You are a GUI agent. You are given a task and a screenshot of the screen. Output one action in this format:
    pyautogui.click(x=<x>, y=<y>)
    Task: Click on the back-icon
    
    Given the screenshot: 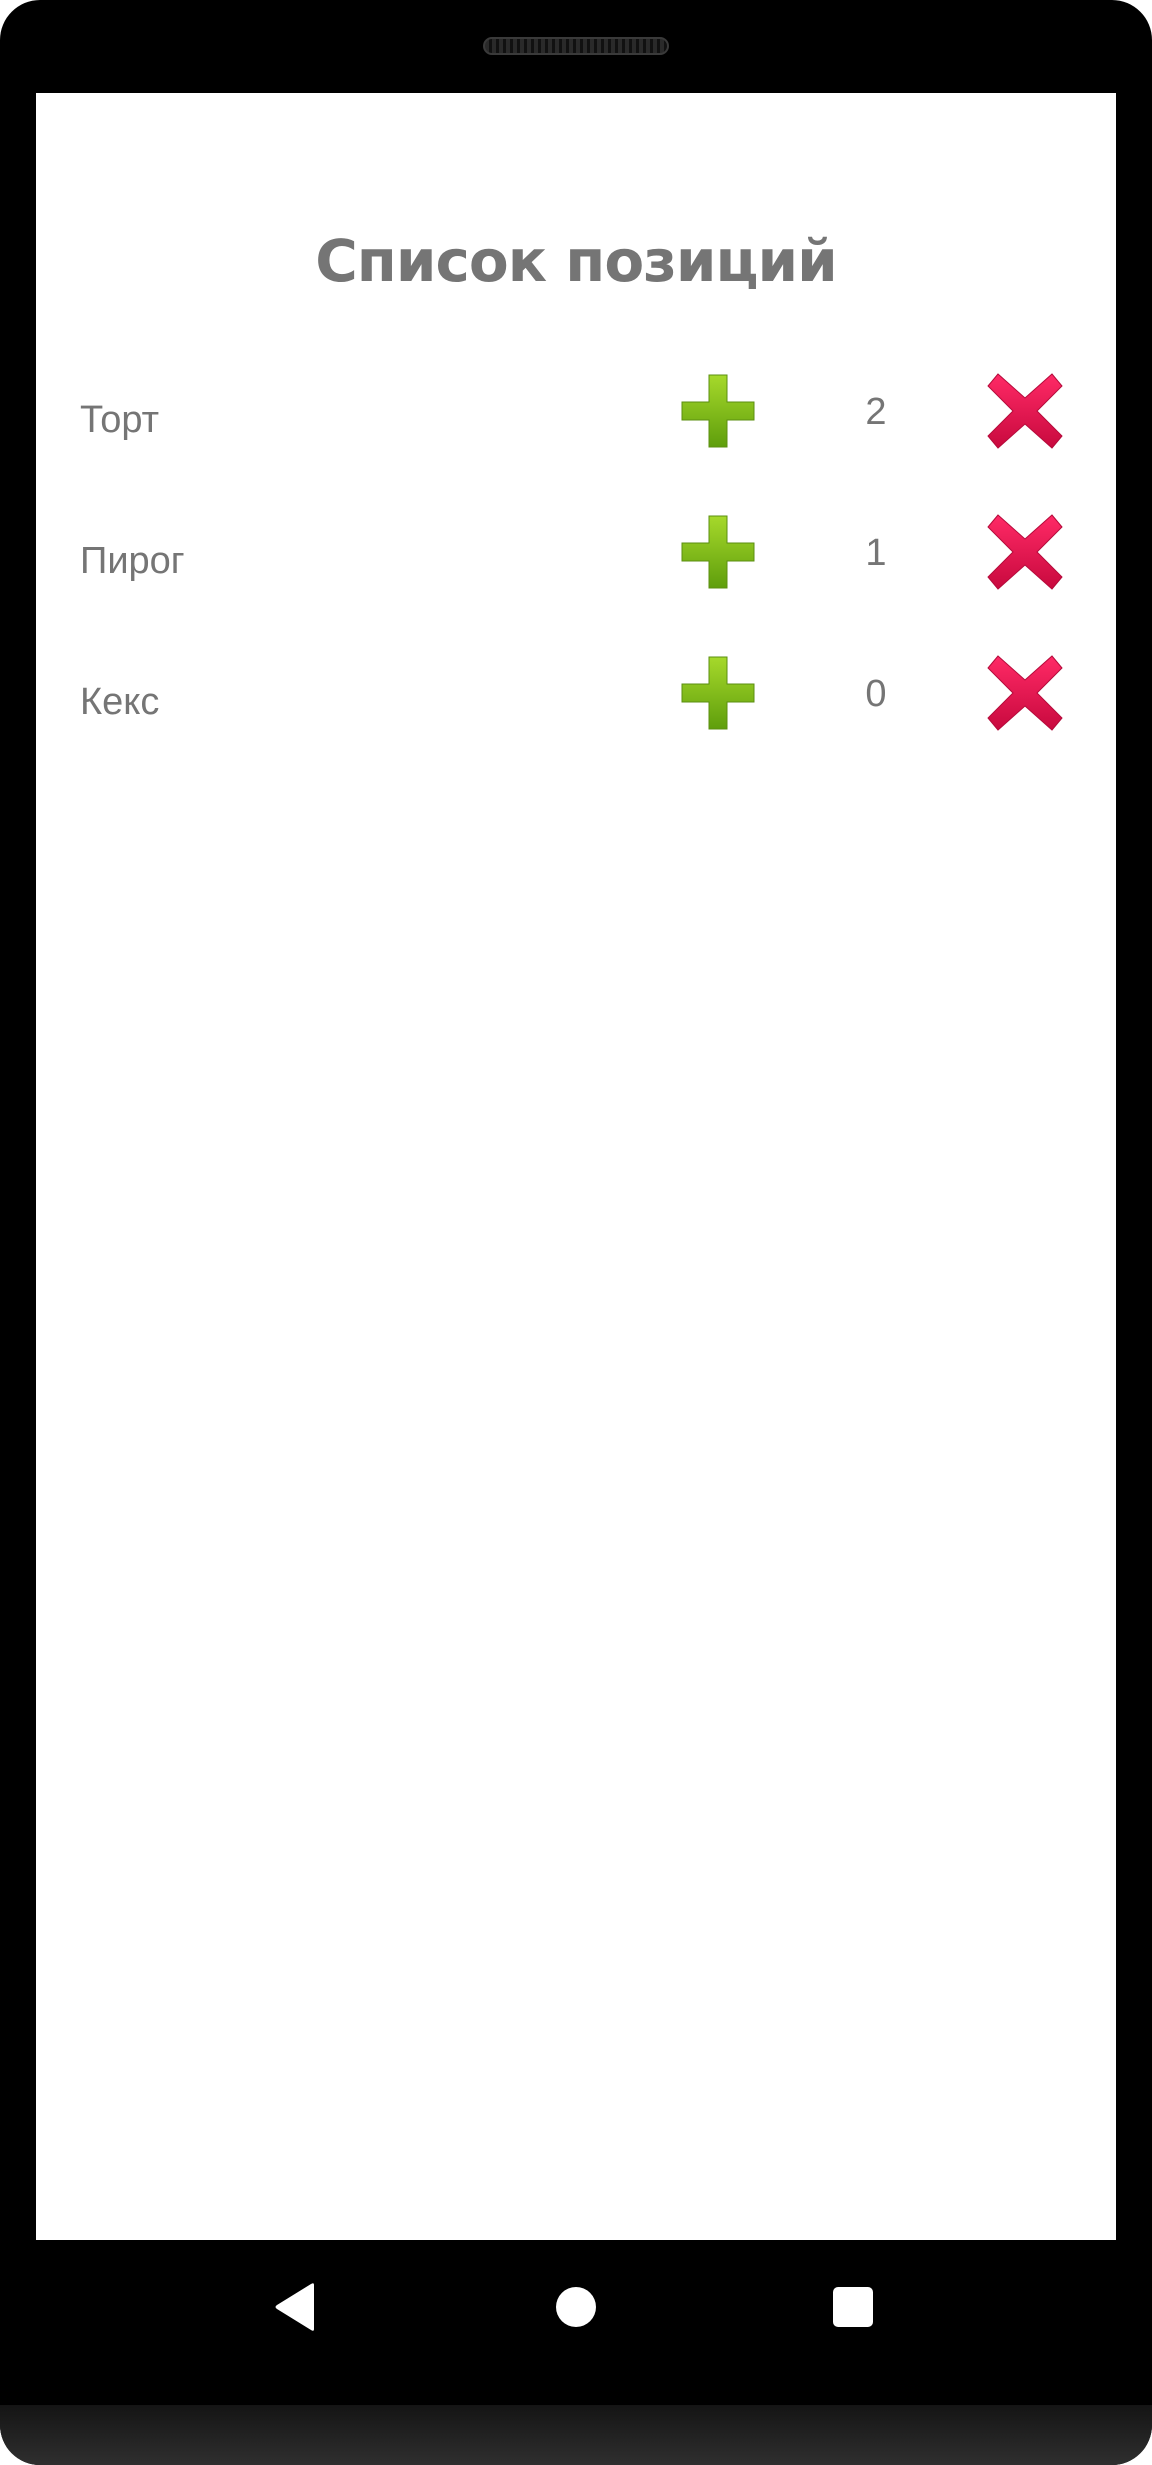 What is the action you would take?
    pyautogui.click(x=294, y=2307)
    